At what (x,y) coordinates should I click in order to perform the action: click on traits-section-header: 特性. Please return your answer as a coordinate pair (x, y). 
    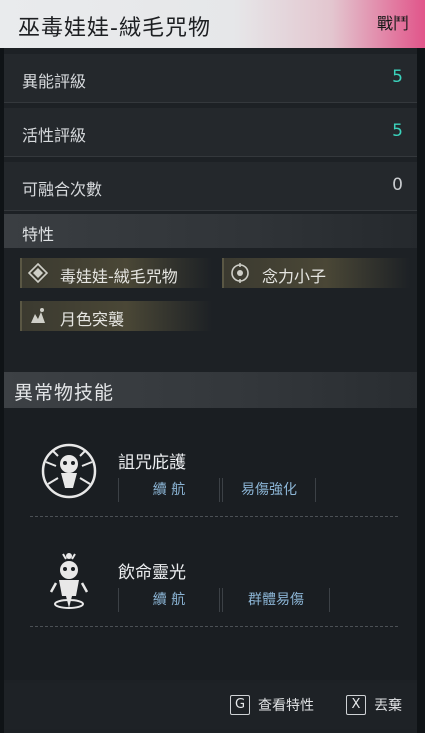
    Looking at the image, I should click on (210, 231).